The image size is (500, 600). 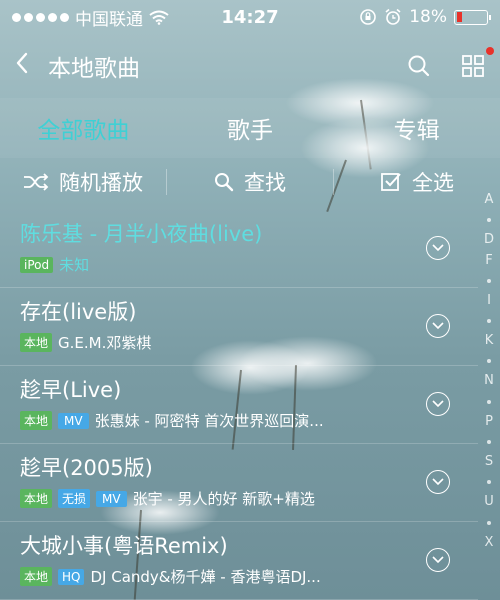 What do you see at coordinates (489, 502) in the screenshot?
I see `index-letter: U` at bounding box center [489, 502].